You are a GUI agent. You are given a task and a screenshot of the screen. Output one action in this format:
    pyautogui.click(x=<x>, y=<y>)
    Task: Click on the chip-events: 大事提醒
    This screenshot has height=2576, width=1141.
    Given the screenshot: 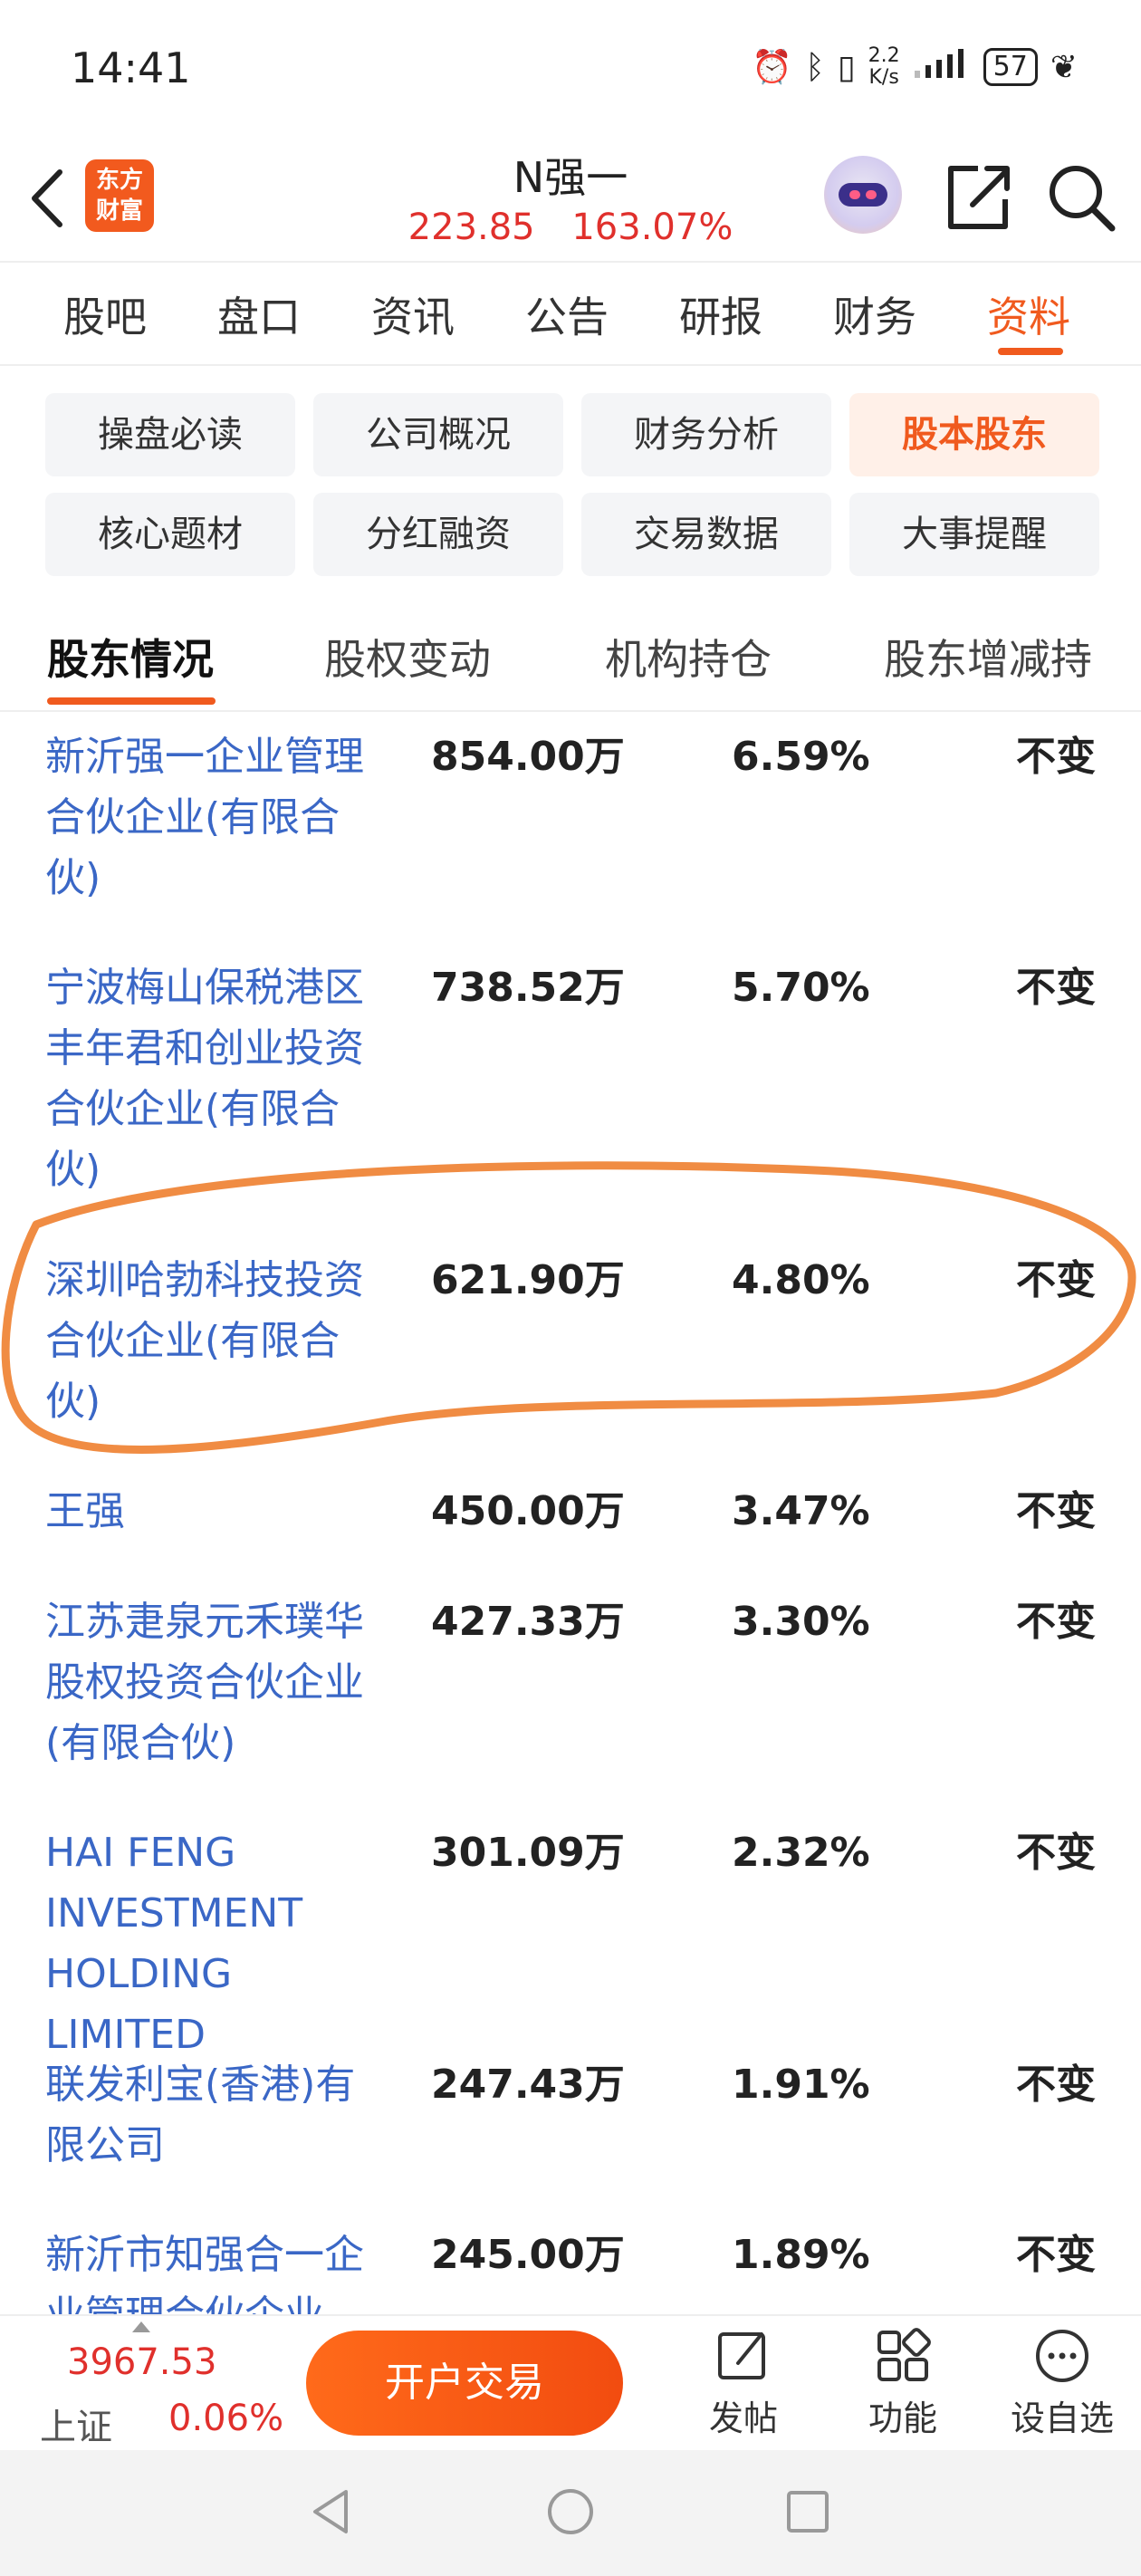 What is the action you would take?
    pyautogui.click(x=974, y=534)
    